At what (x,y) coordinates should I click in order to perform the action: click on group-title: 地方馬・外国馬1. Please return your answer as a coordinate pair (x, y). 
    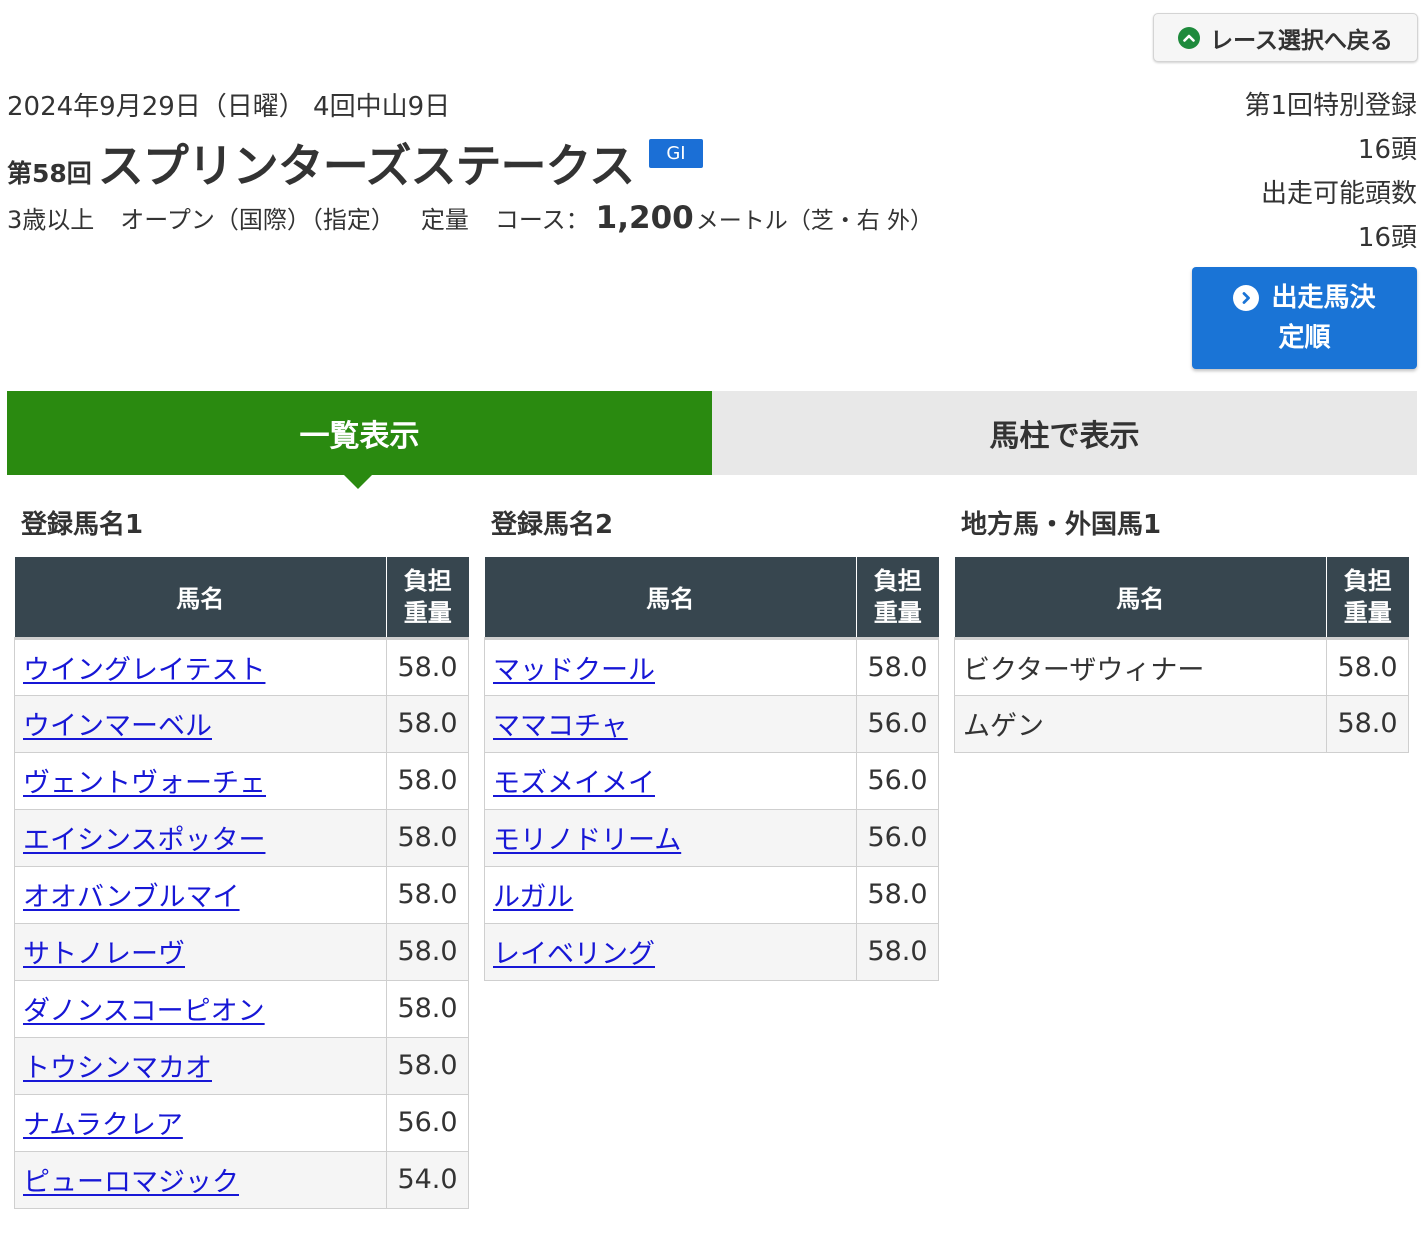
    Looking at the image, I should click on (1061, 525).